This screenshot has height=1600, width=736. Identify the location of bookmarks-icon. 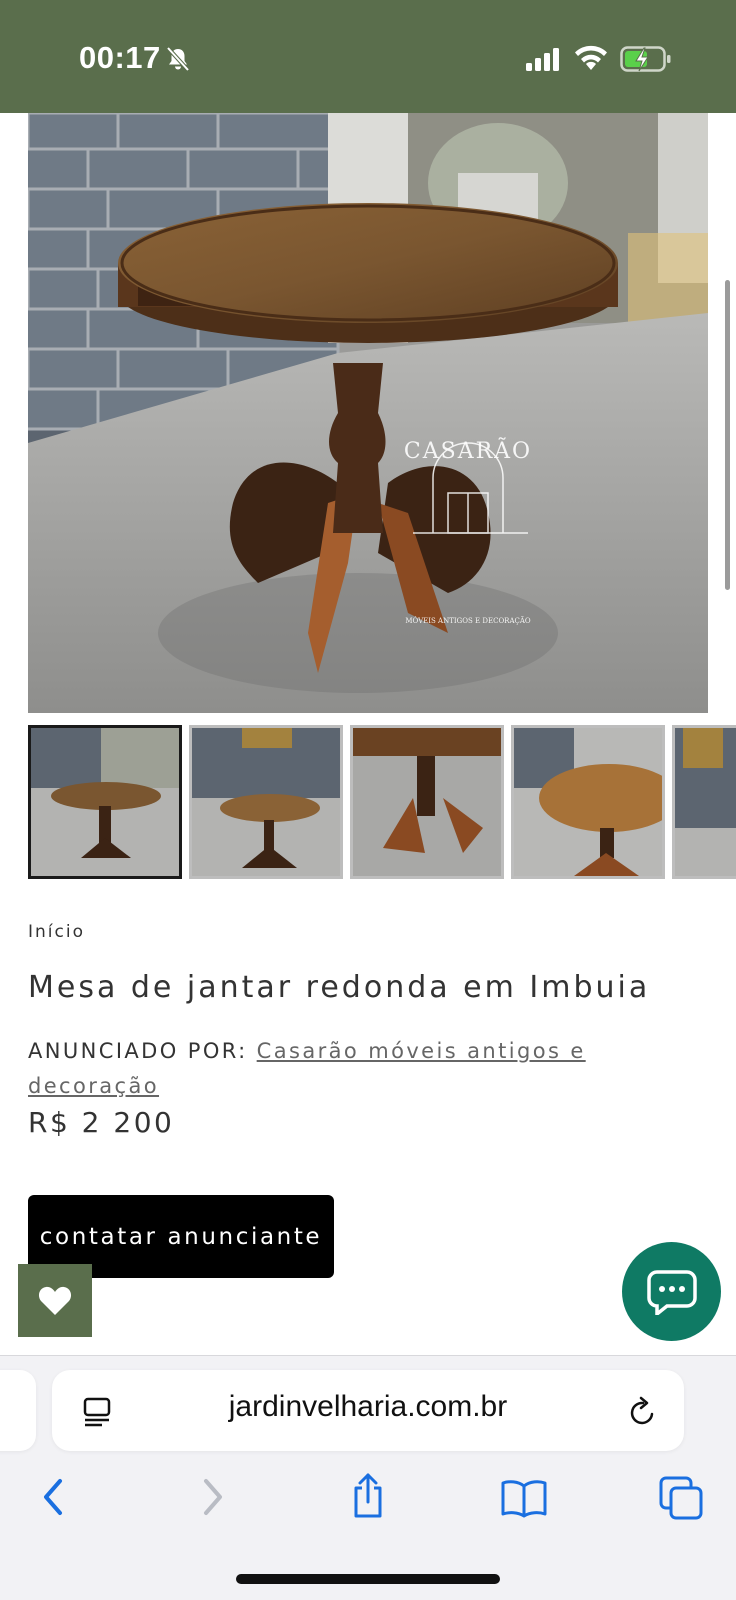
(524, 1498).